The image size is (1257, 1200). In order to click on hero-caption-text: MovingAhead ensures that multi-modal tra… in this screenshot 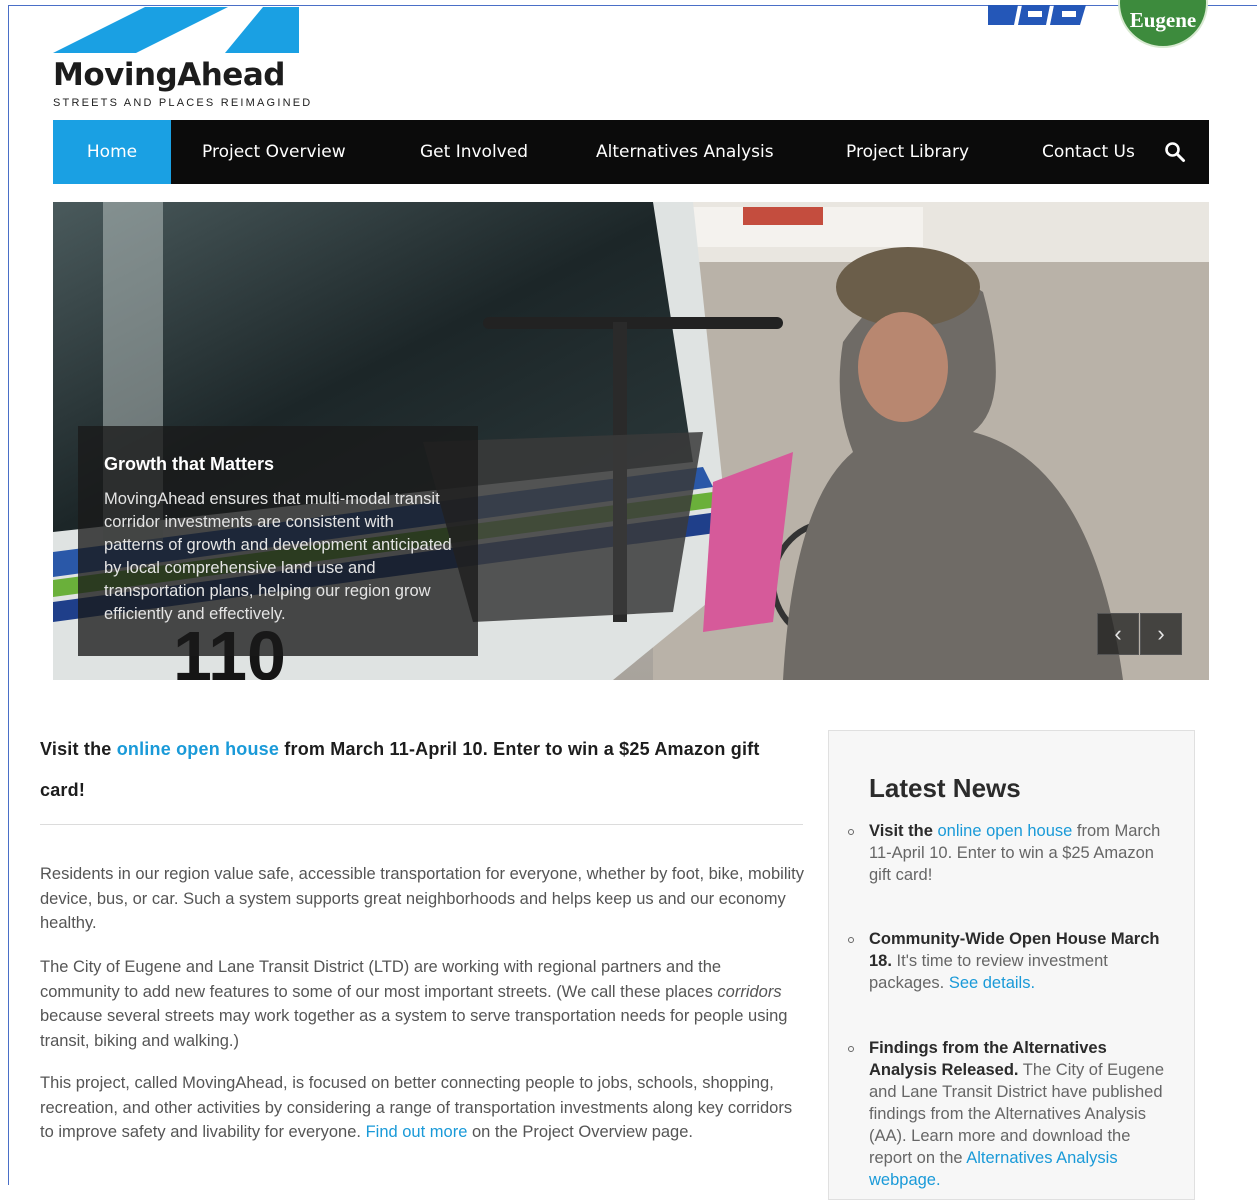, I will do `click(278, 556)`.